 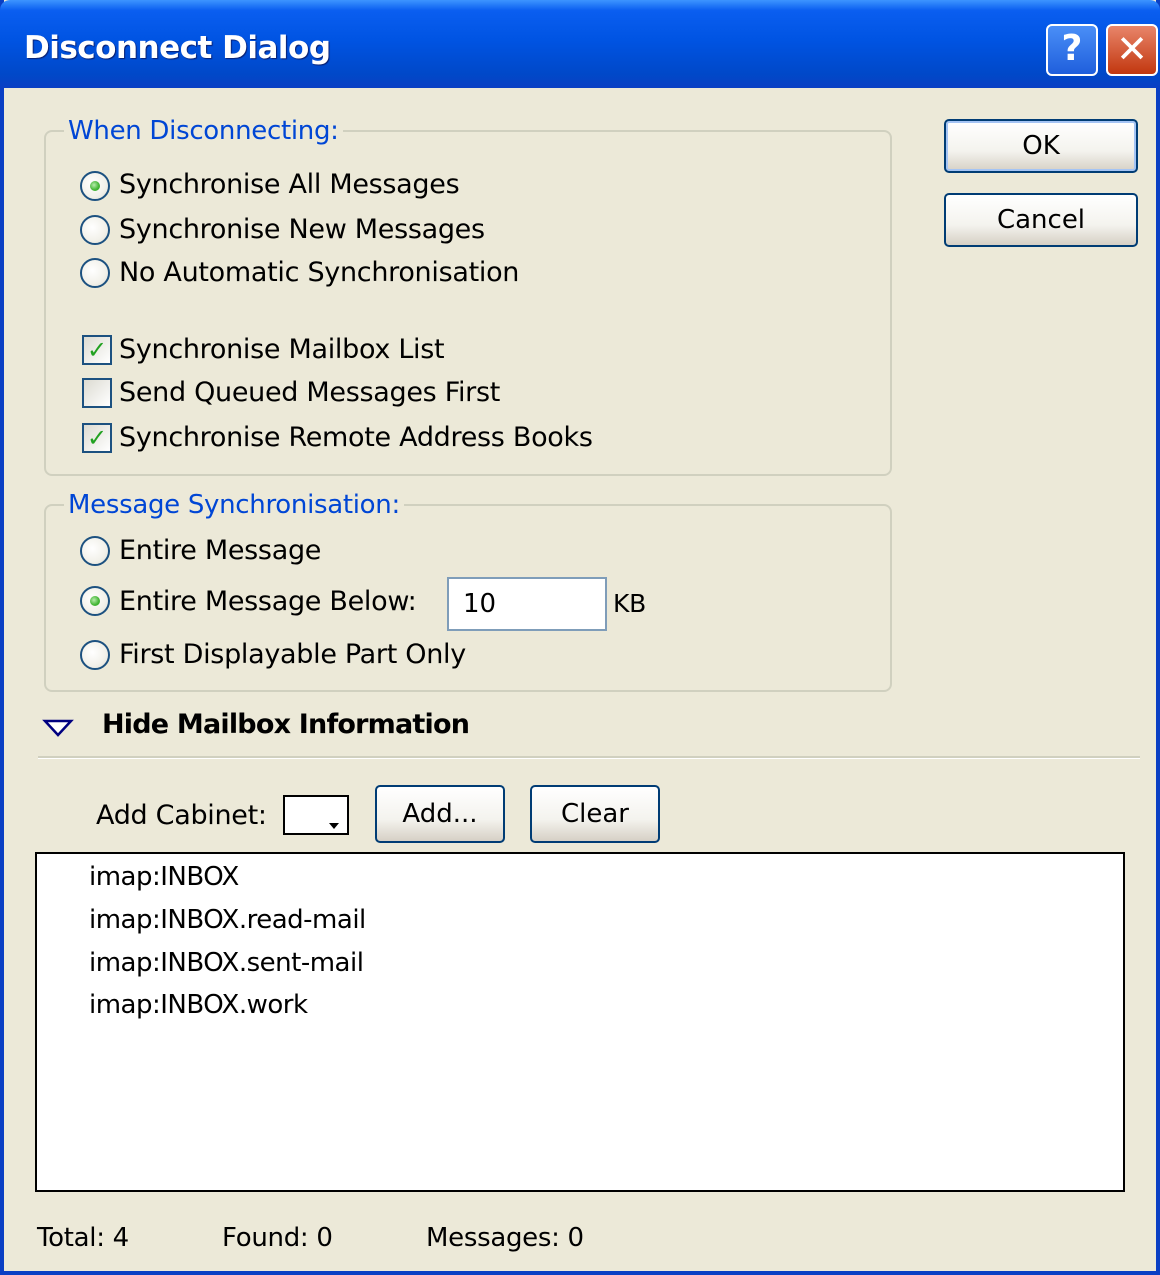 What do you see at coordinates (282, 349) in the screenshot?
I see `checkbox-sync-mailbox-list-label: Synchronise Mailbox List` at bounding box center [282, 349].